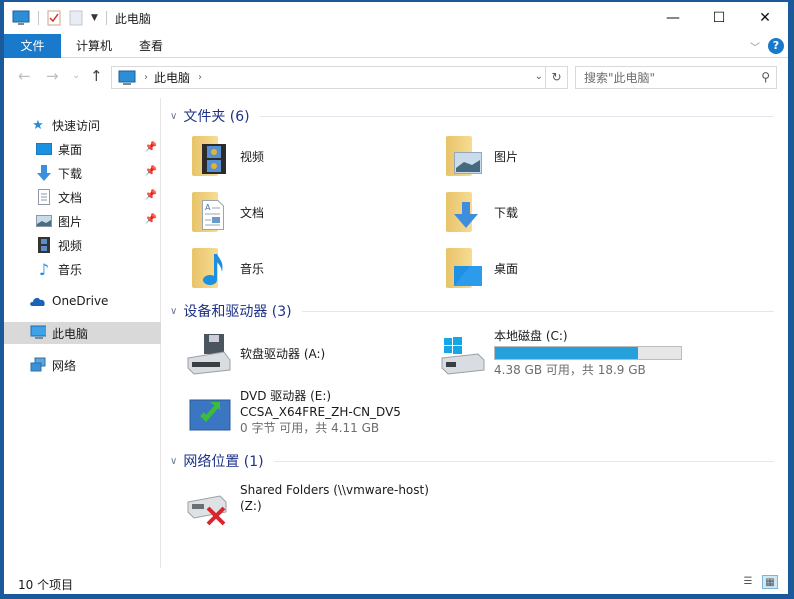 The width and height of the screenshot is (794, 599). I want to click on address-dropdown-icon: ⌄, so click(539, 76).